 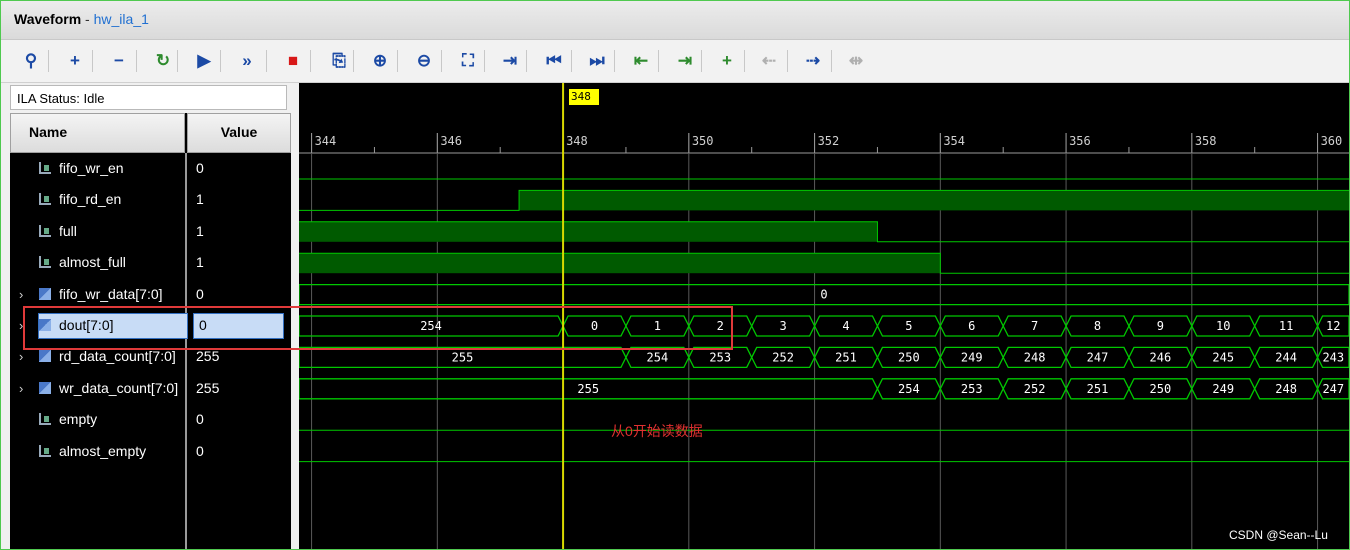 What do you see at coordinates (554, 61) in the screenshot?
I see `go-to-start-icon: ⏮` at bounding box center [554, 61].